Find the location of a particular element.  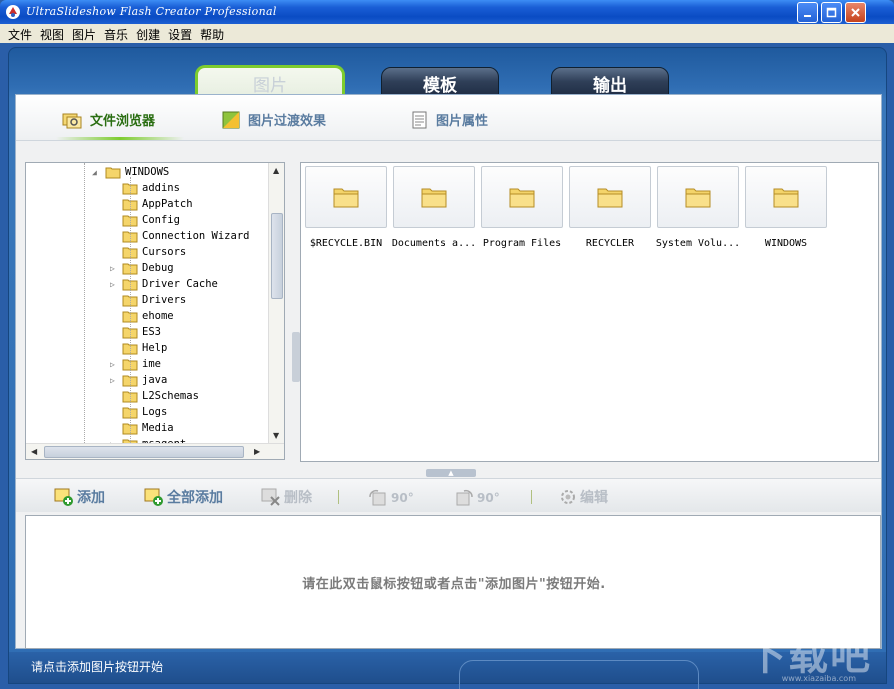

subtab-properties: 图片属性 is located at coordinates (450, 119).